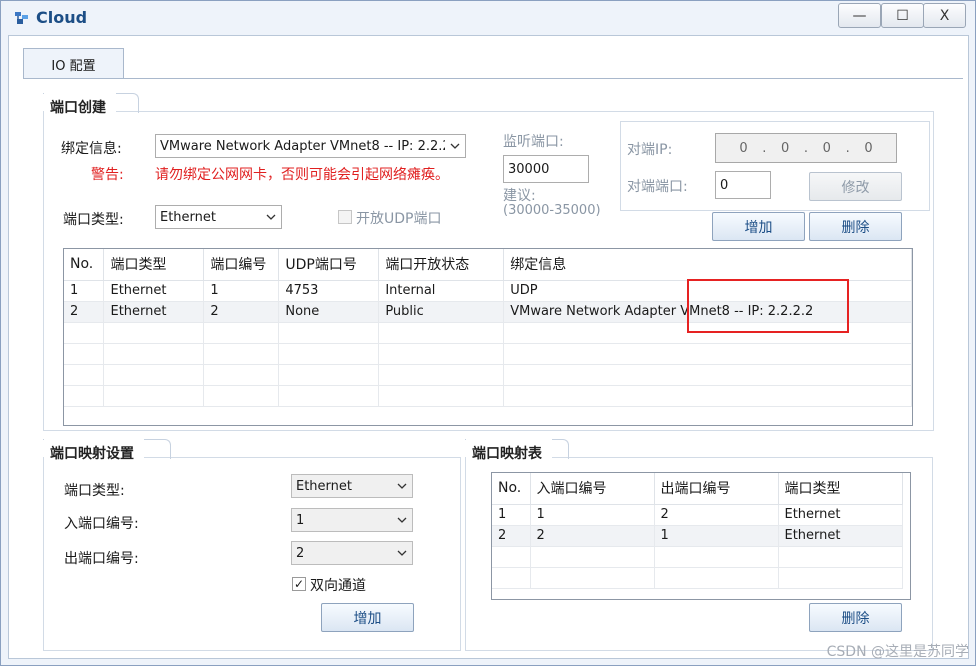 Image resolution: width=976 pixels, height=666 pixels. Describe the element at coordinates (91, 149) in the screenshot. I see `bind-info-label: 绑定信息:` at that location.